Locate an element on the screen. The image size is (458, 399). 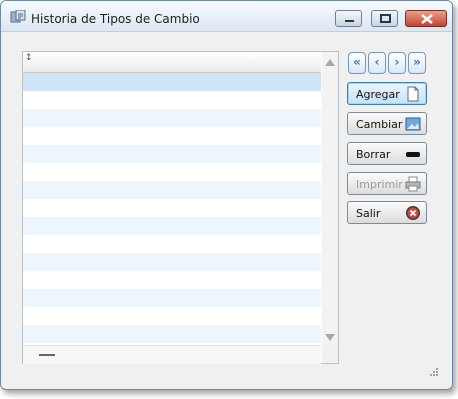
minus-icon is located at coordinates (413, 154).